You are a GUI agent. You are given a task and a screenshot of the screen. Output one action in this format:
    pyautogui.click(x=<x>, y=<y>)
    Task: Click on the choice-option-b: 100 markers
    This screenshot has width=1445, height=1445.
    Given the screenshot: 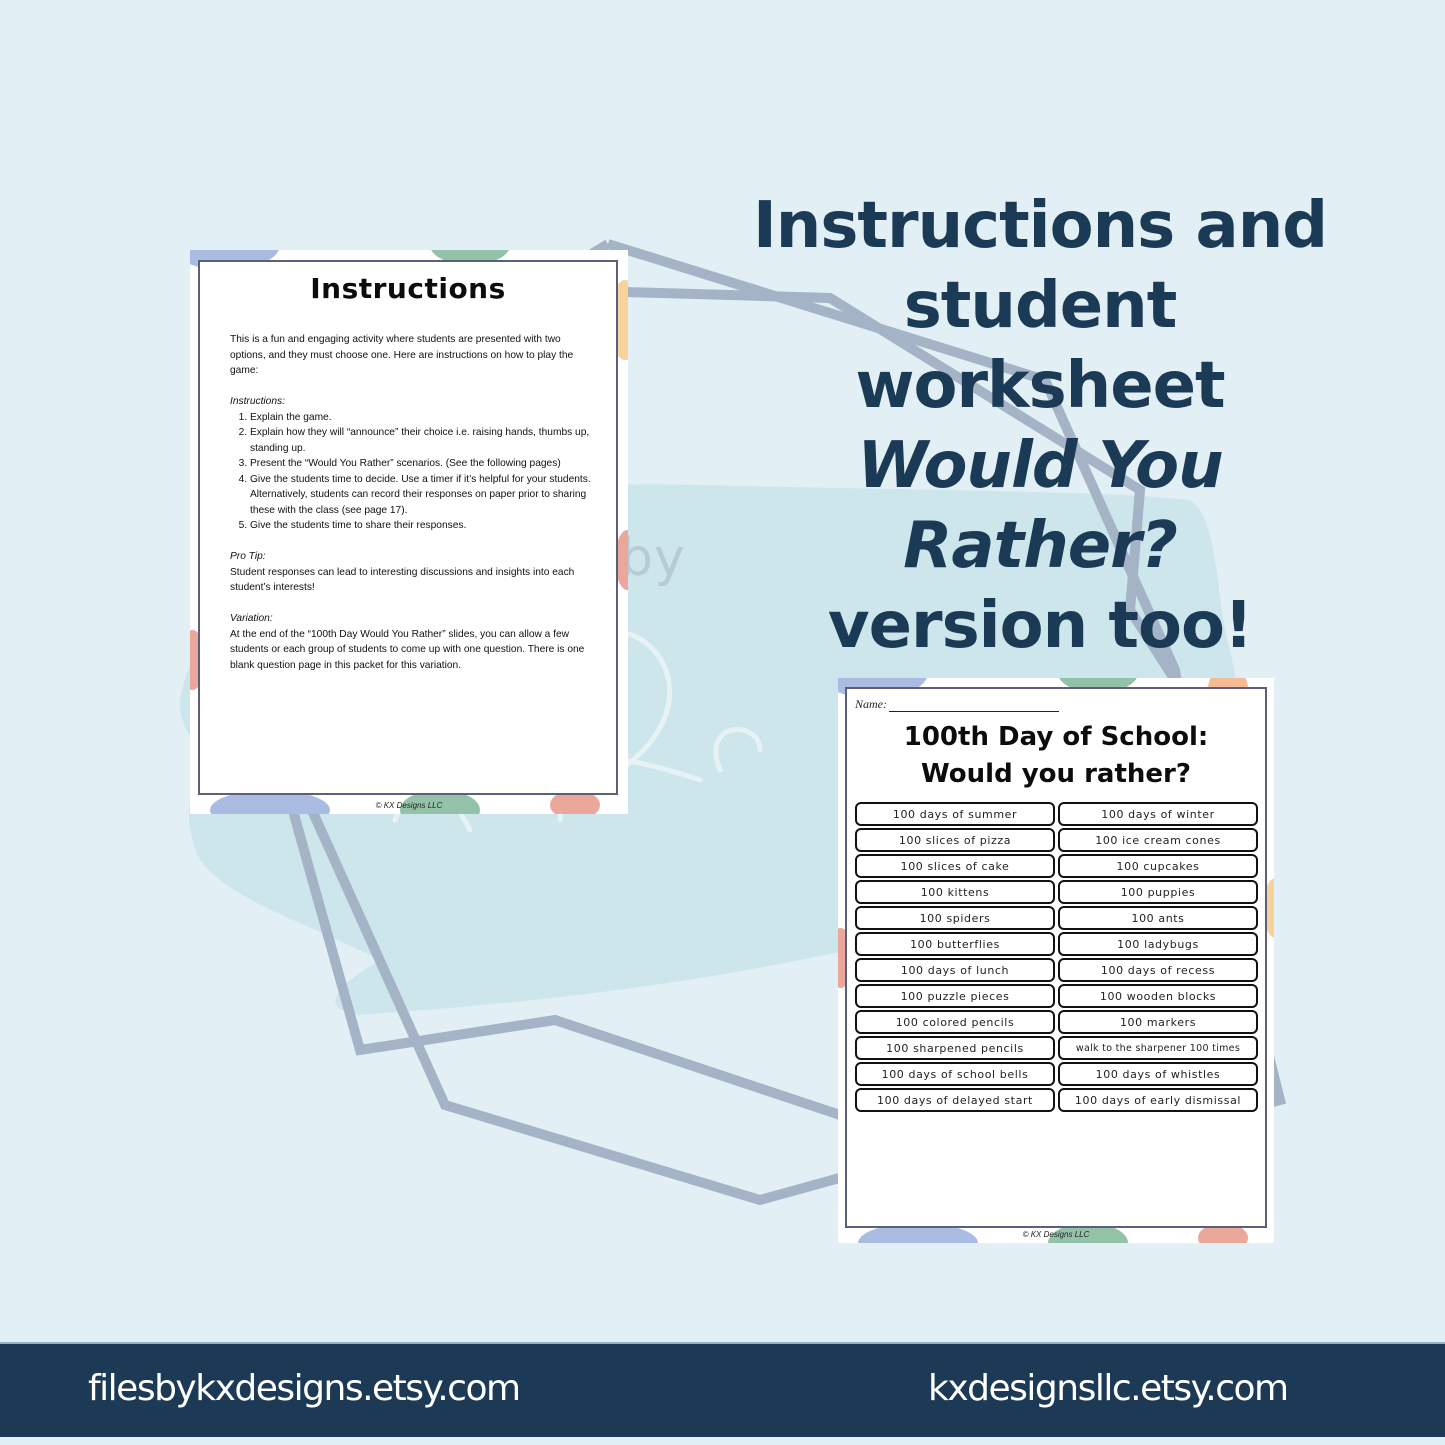 What is the action you would take?
    pyautogui.click(x=1158, y=1022)
    